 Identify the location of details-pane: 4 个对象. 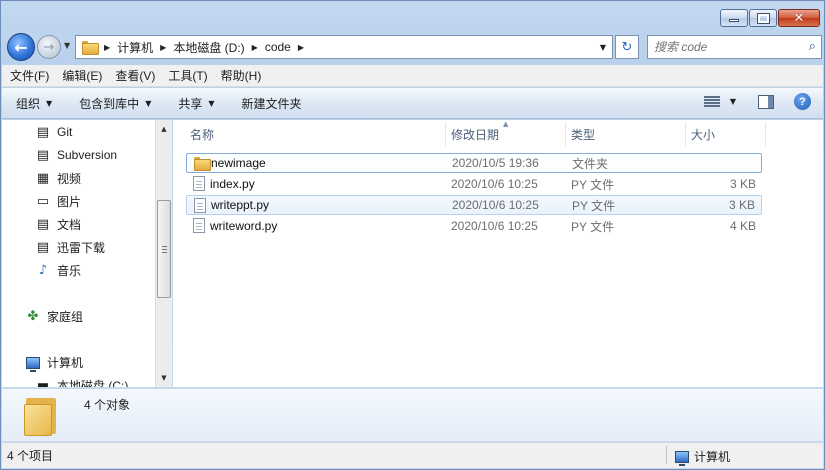
(412, 414).